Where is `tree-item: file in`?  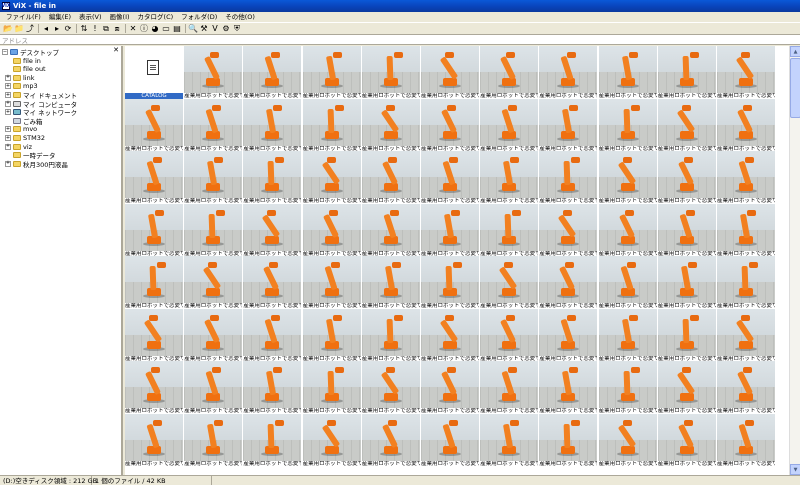 tree-item: file in is located at coordinates (23, 61).